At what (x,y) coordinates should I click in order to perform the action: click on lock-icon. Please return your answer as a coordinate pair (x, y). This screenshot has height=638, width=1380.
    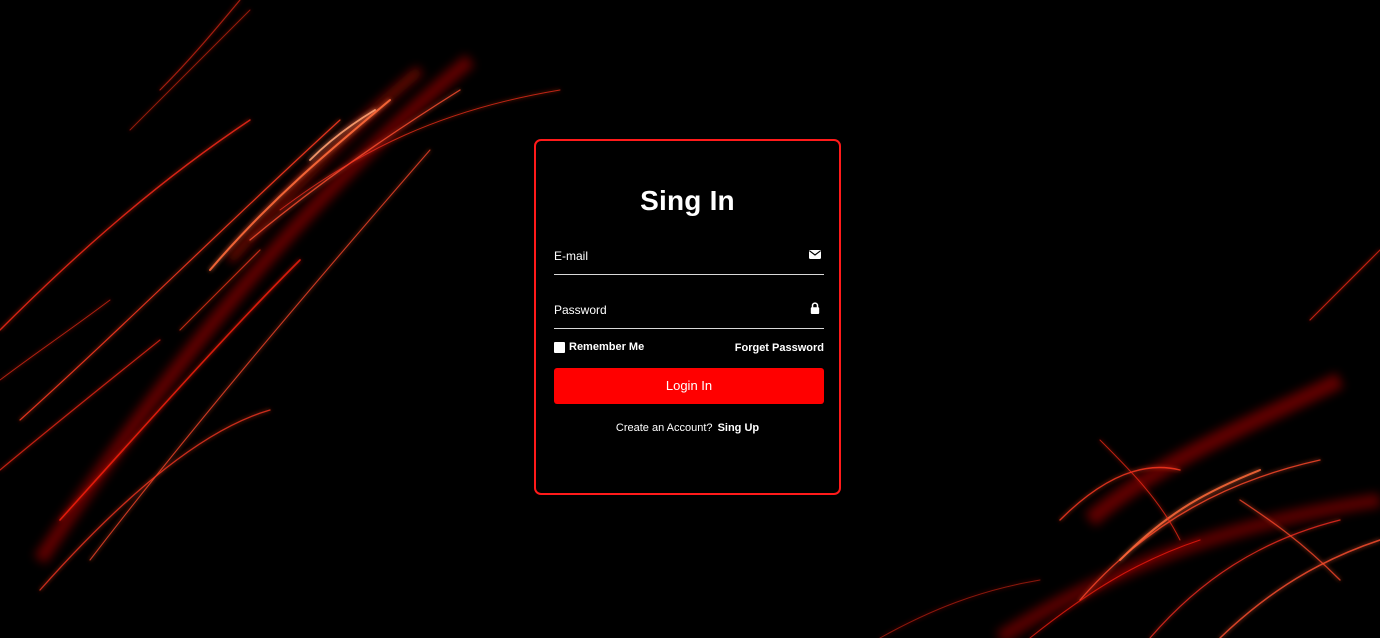
    Looking at the image, I should click on (815, 308).